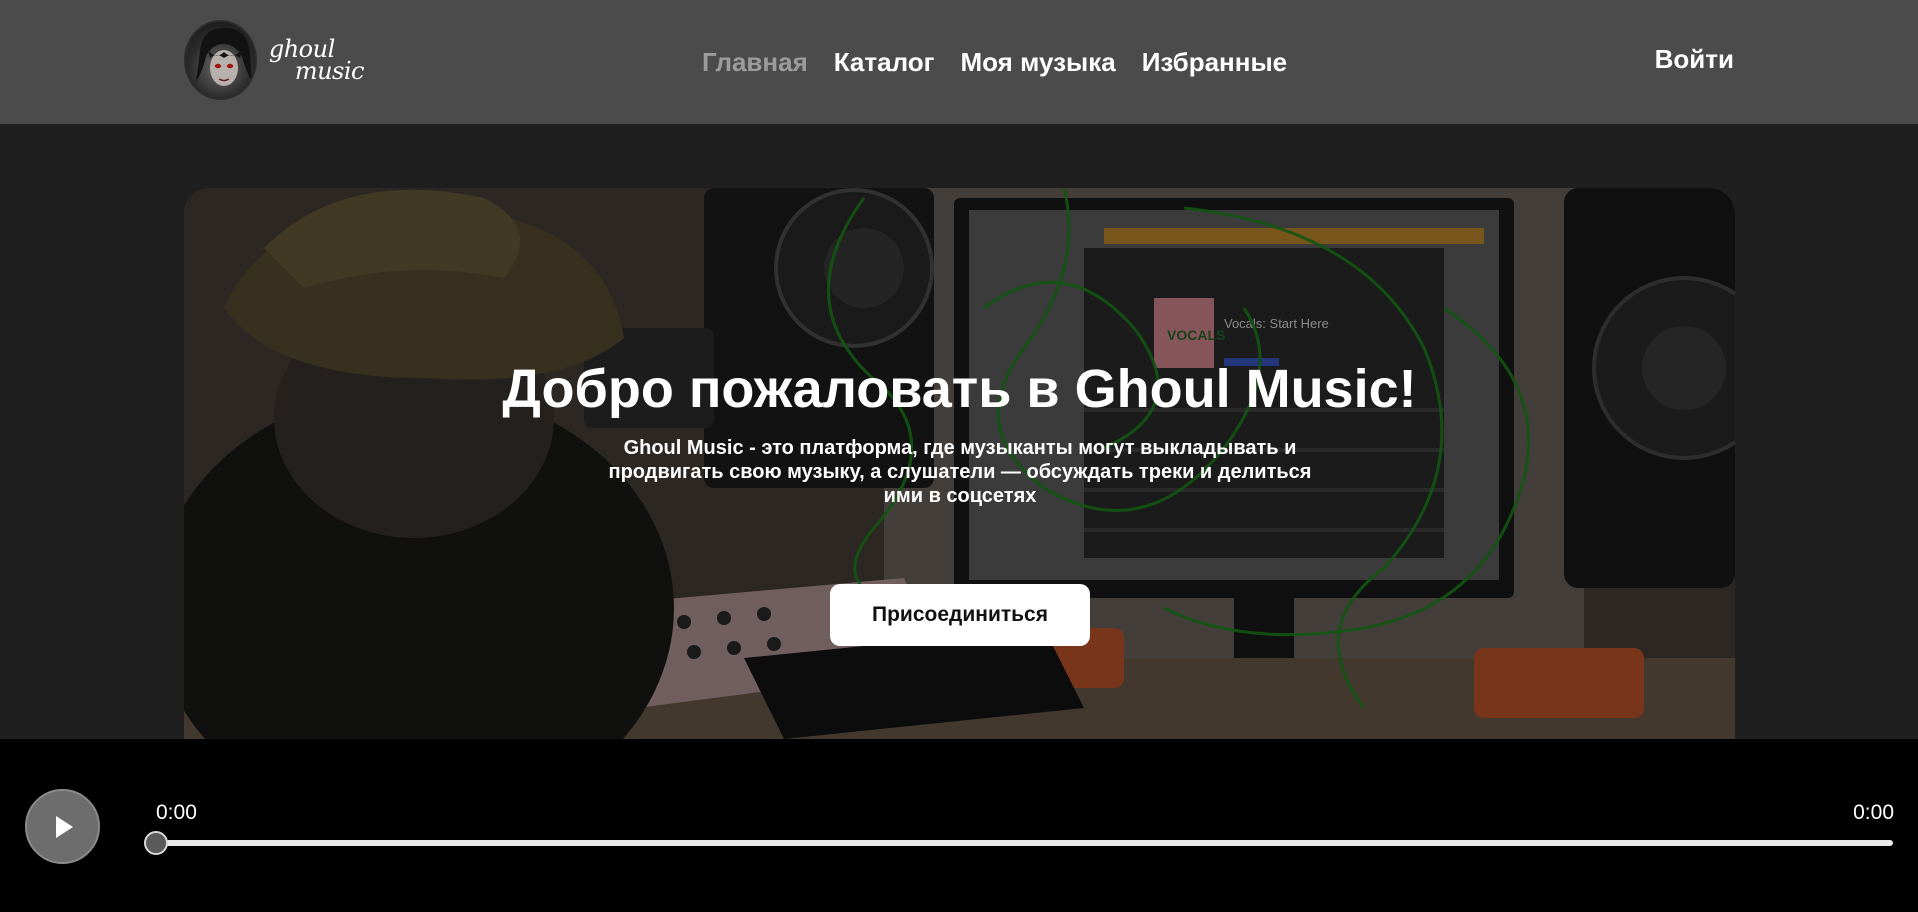  I want to click on logo-wordmark: ghoul music, so click(317, 61).